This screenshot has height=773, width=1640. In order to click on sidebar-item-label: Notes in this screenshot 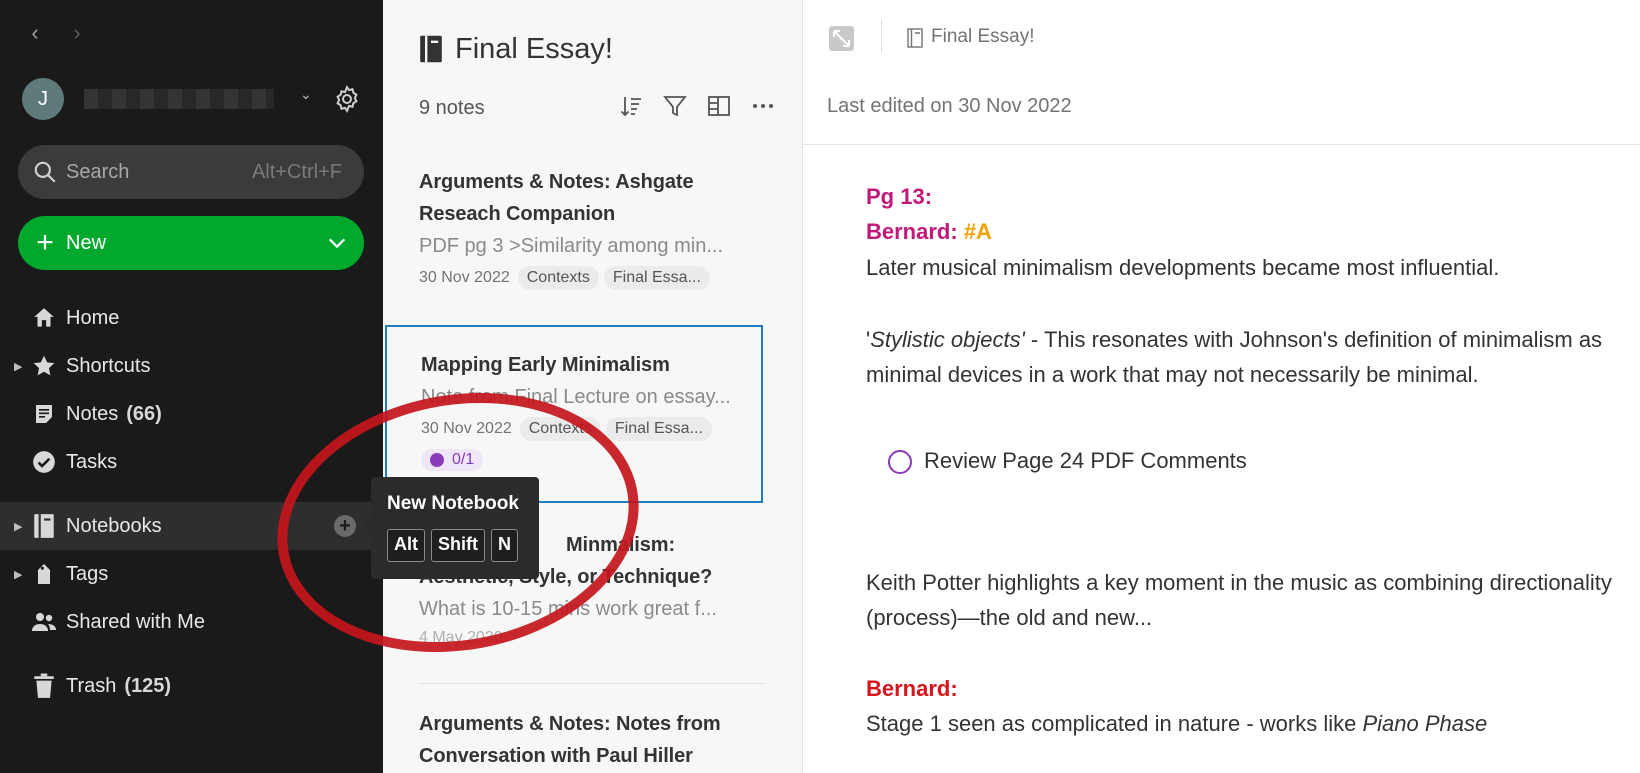, I will do `click(92, 413)`.